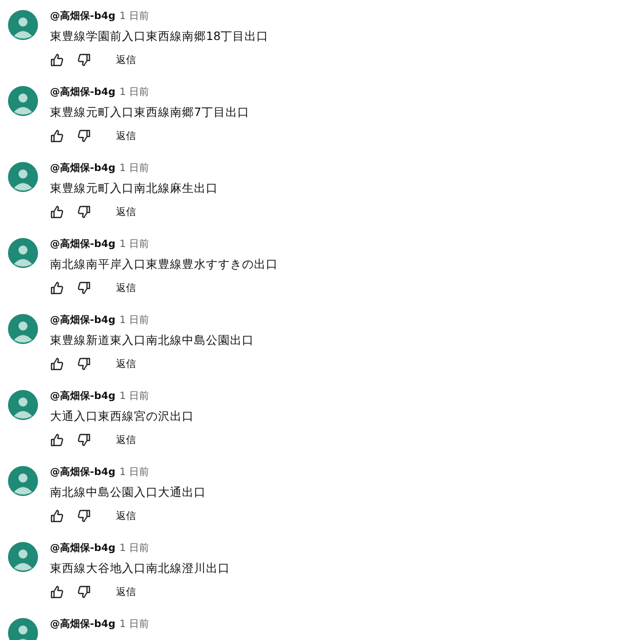  Describe the element at coordinates (122, 416) in the screenshot. I see `comment-text: 大通入口東西線宮の沢出口` at that location.